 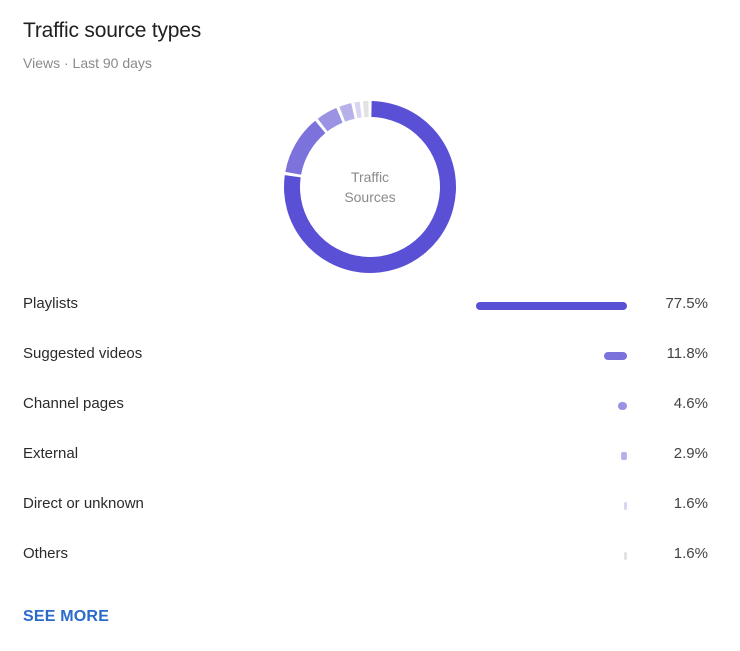 I want to click on donut-center-label-line1: Traffic, so click(x=370, y=177).